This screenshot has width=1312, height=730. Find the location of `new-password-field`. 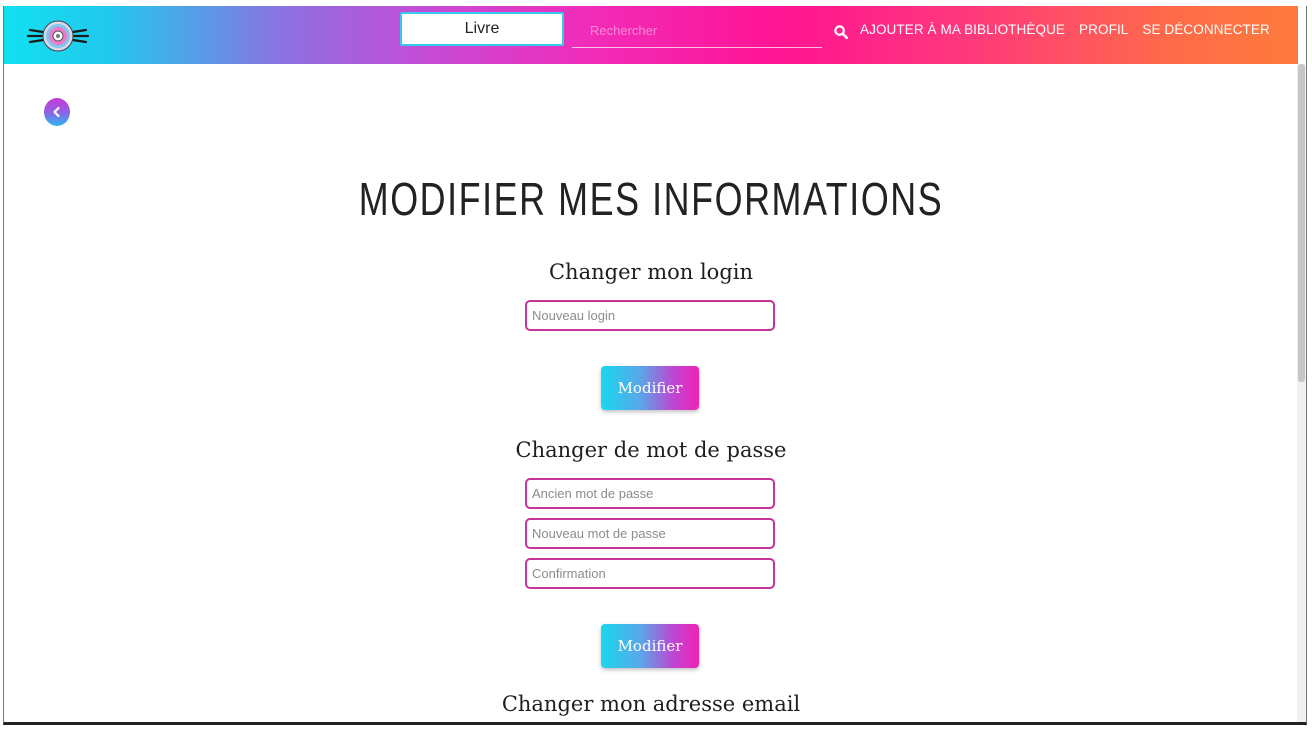

new-password-field is located at coordinates (650, 533).